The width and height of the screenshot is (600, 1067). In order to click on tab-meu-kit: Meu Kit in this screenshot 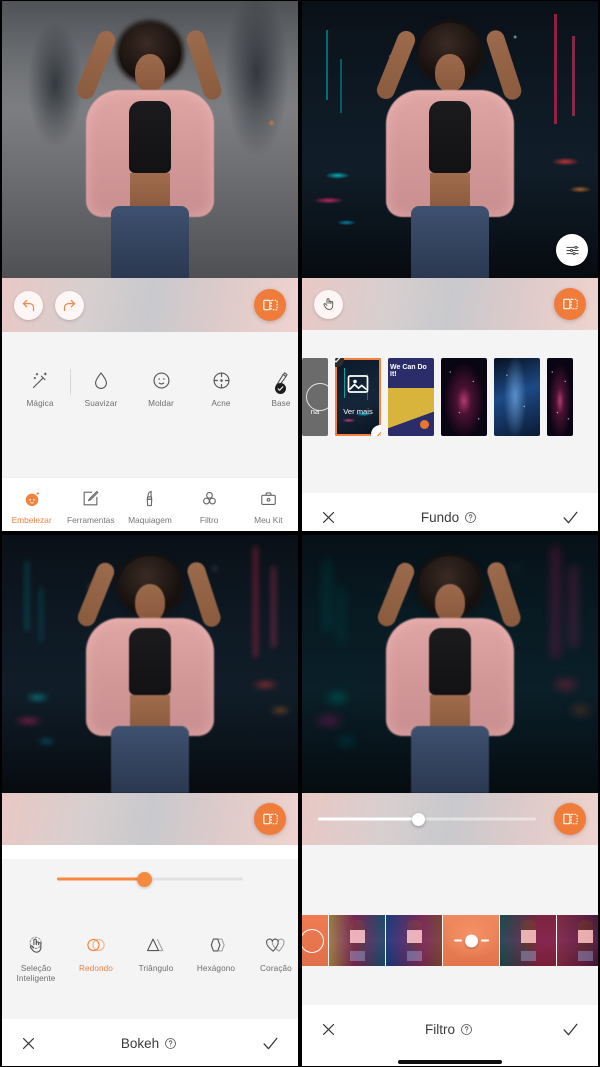, I will do `click(268, 506)`.